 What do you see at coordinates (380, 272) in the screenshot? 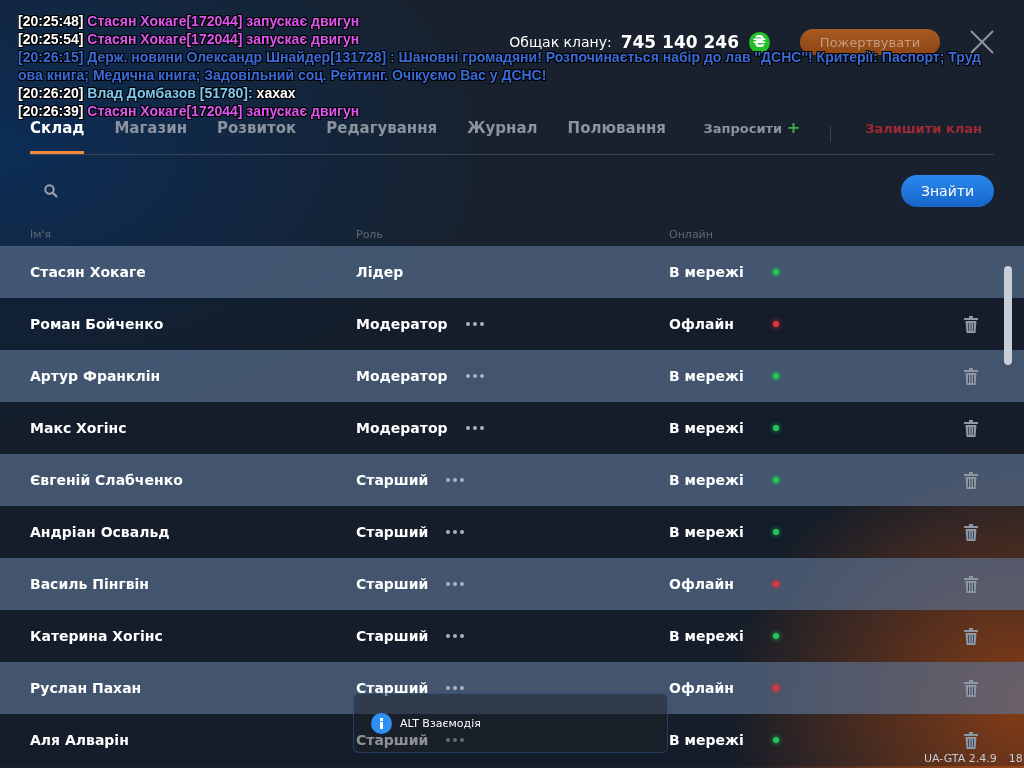
I see `member-role: Лідер` at bounding box center [380, 272].